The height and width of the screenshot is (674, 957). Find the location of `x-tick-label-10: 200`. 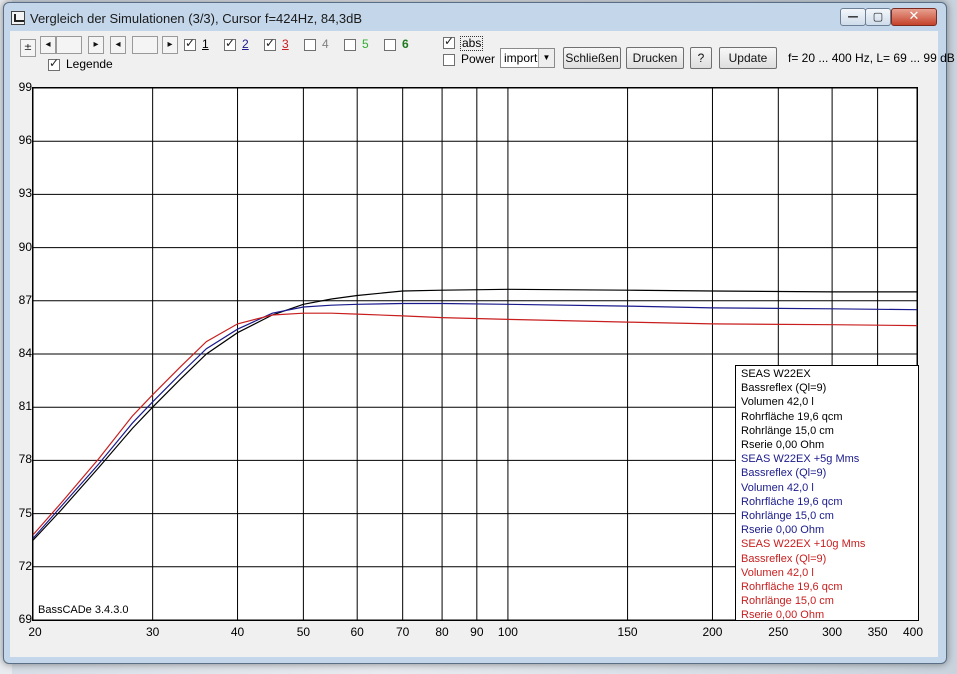

x-tick-label-10: 200 is located at coordinates (712, 632).